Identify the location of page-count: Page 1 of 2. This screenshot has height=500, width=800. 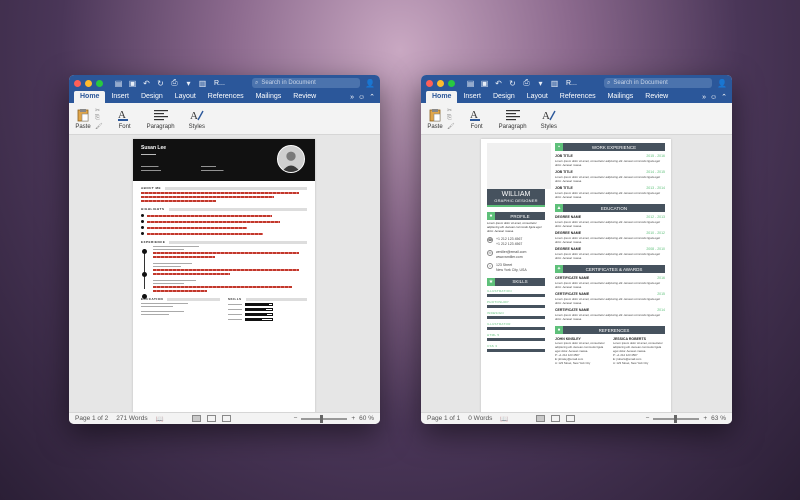
(91, 418).